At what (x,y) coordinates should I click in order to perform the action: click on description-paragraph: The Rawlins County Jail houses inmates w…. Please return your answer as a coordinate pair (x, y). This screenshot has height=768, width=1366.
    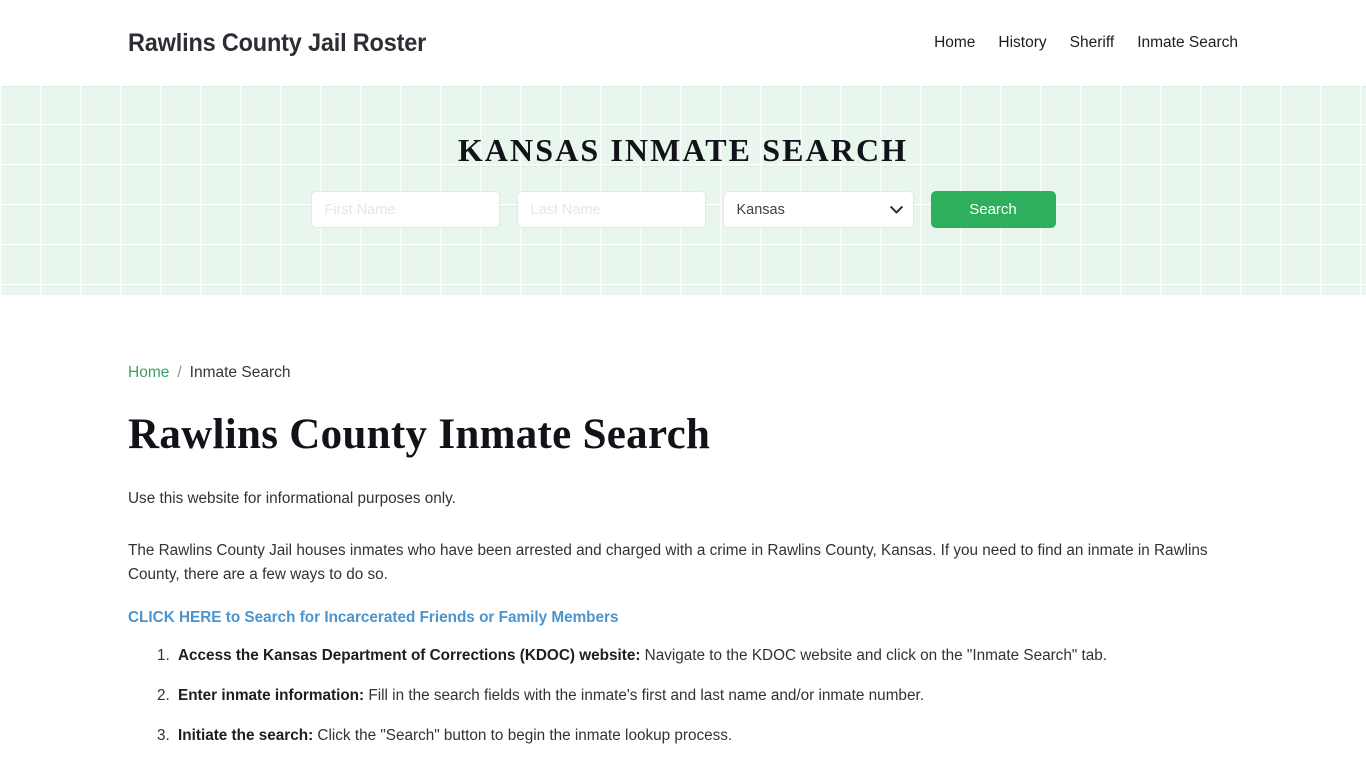
    Looking at the image, I should click on (668, 562).